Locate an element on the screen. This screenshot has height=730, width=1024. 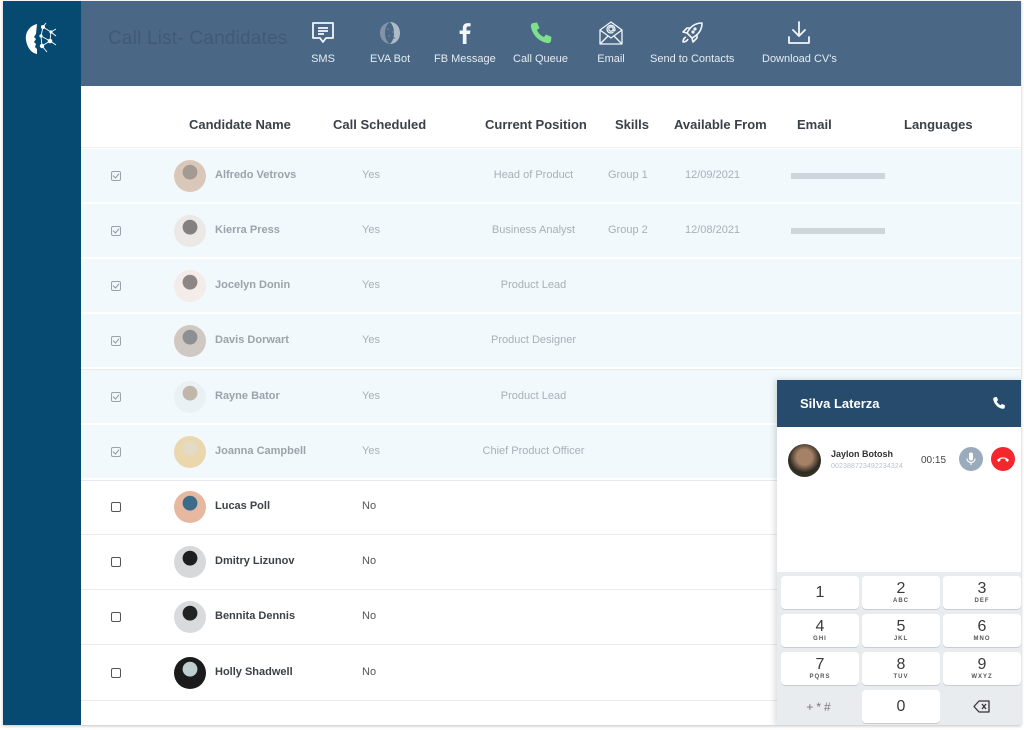
dial-key-7: 7 PQRS is located at coordinates (820, 668).